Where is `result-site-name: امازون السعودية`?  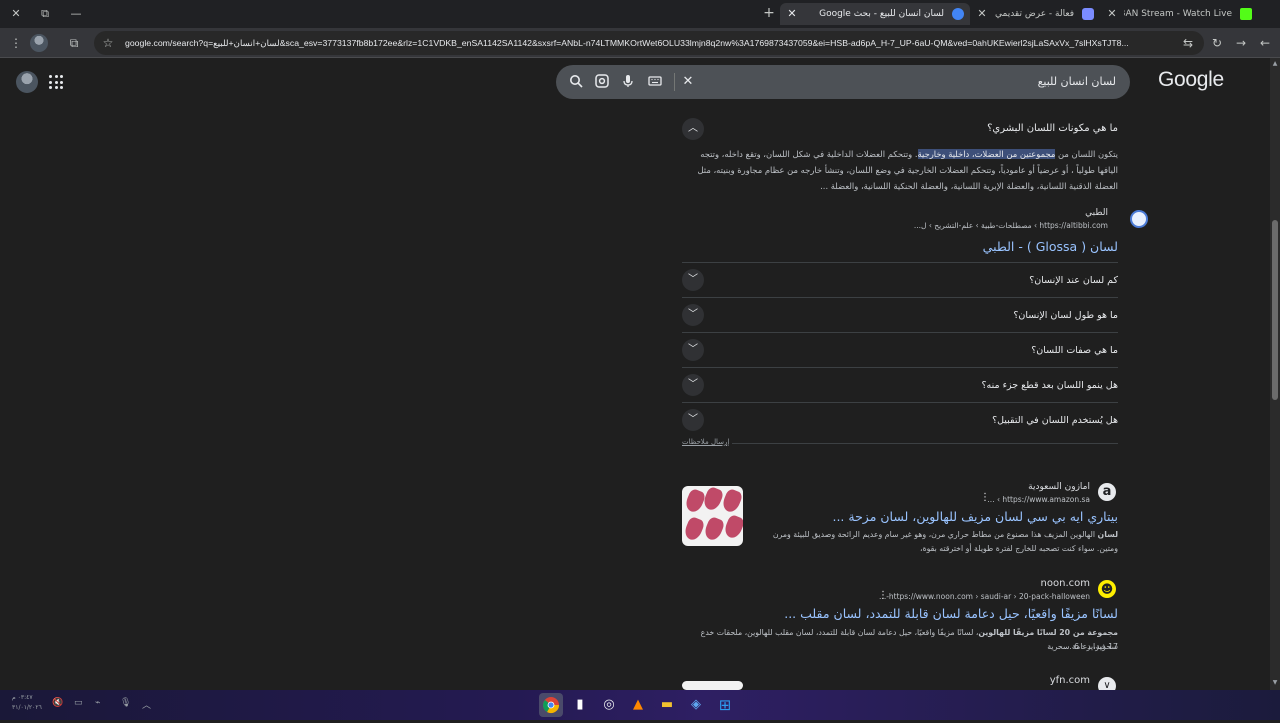 result-site-name: امازون السعودية is located at coordinates (1059, 487).